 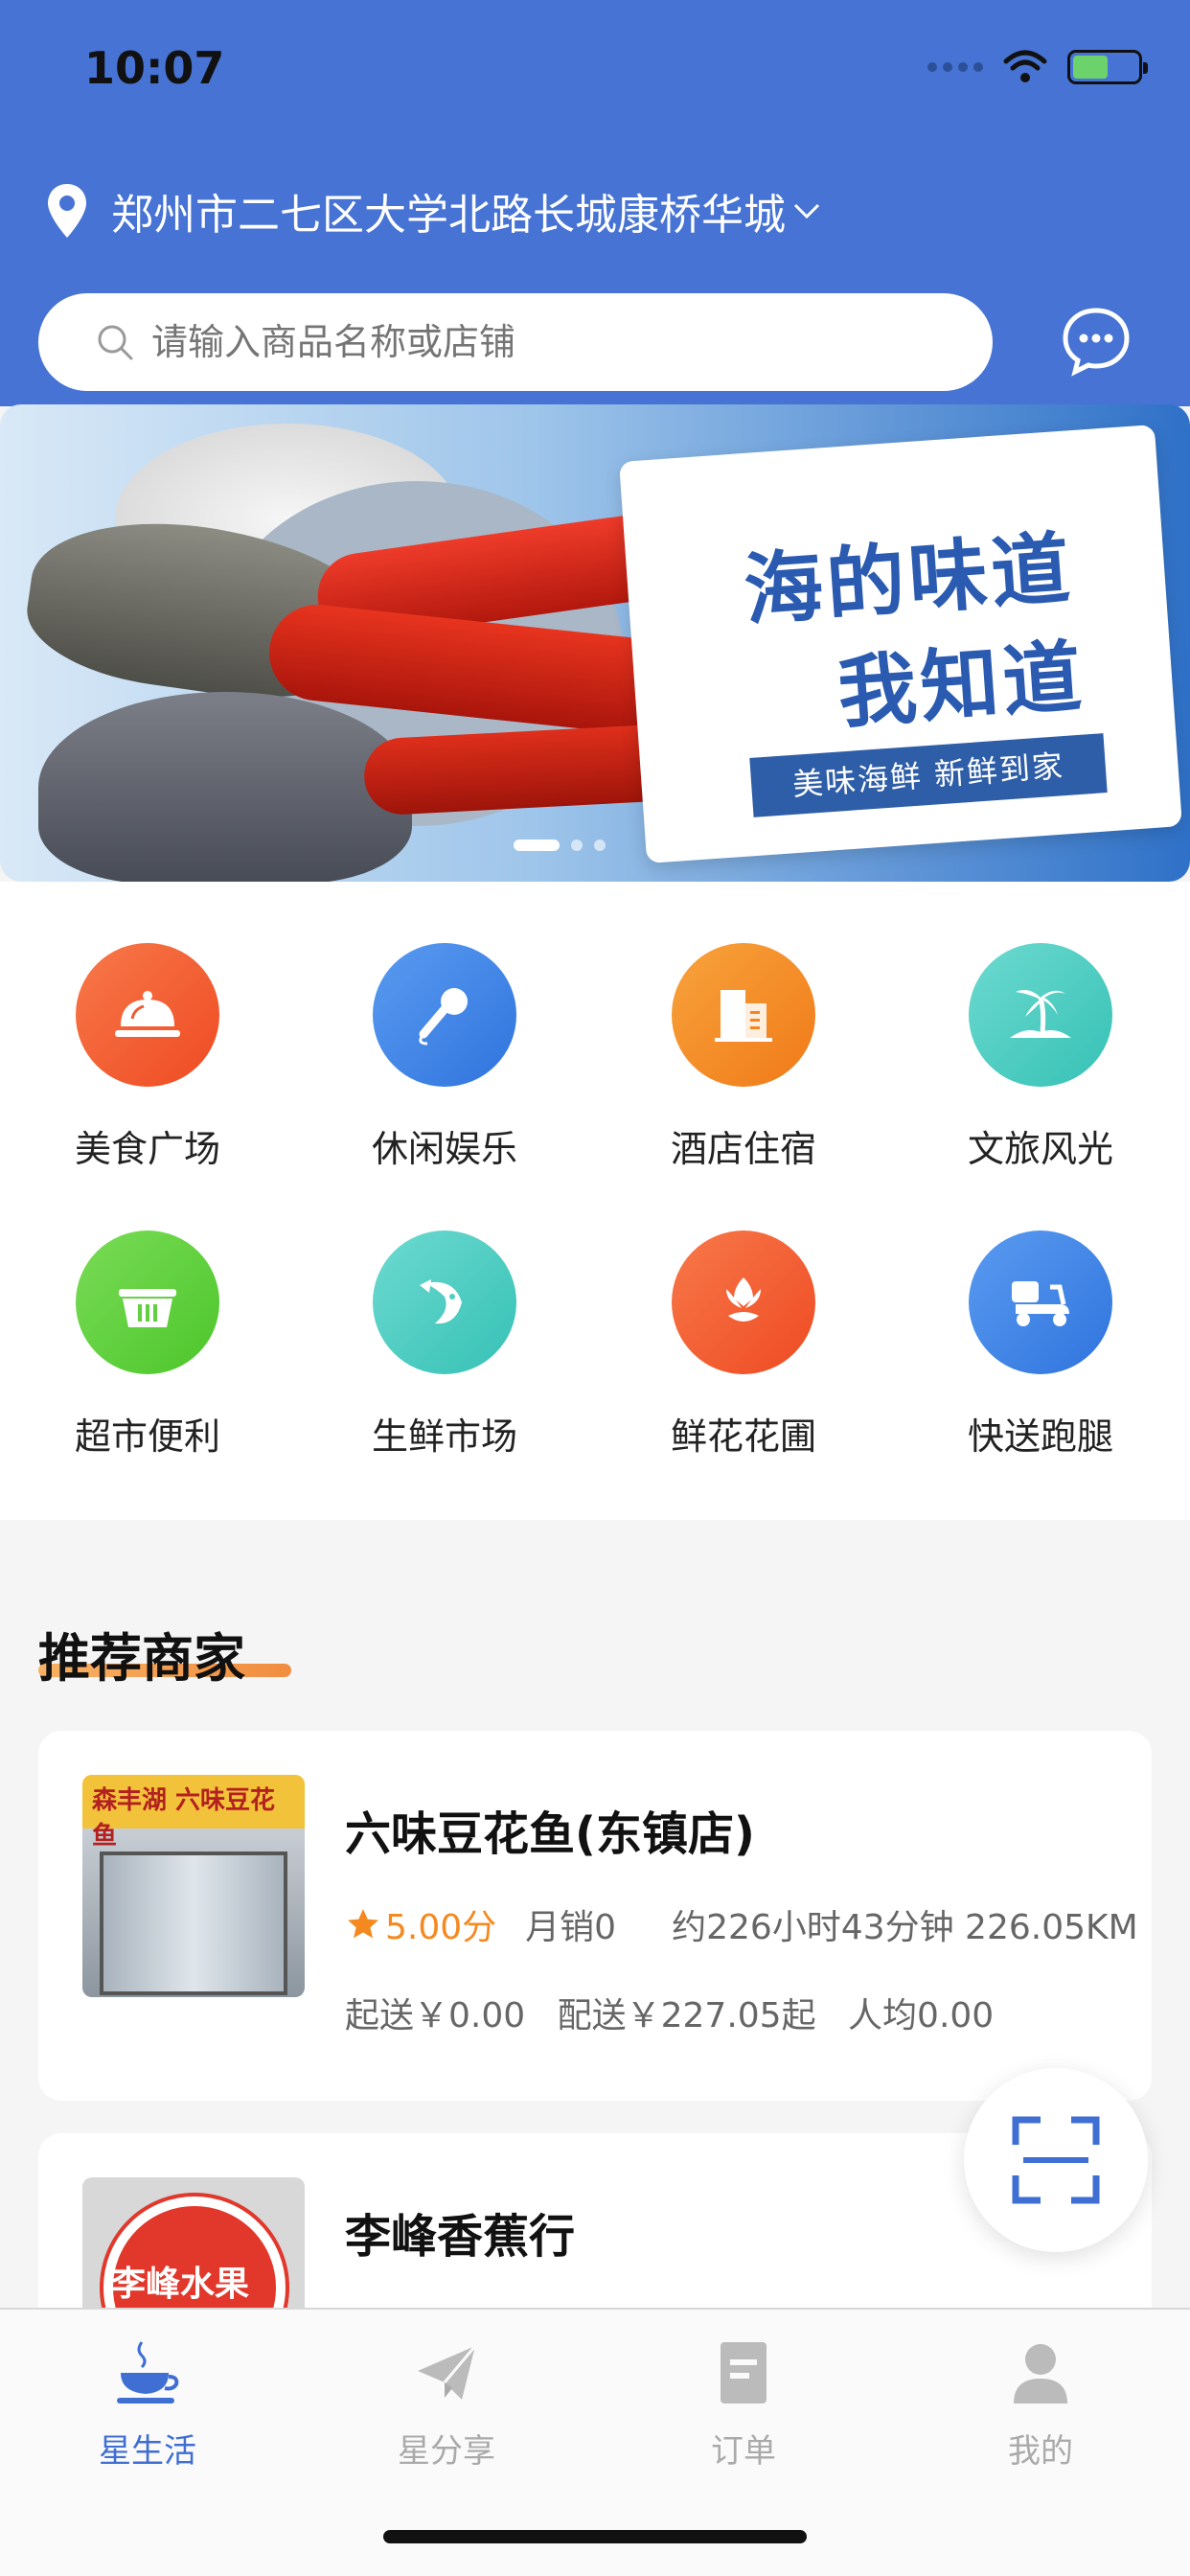 I want to click on status-icons, so click(x=1038, y=67).